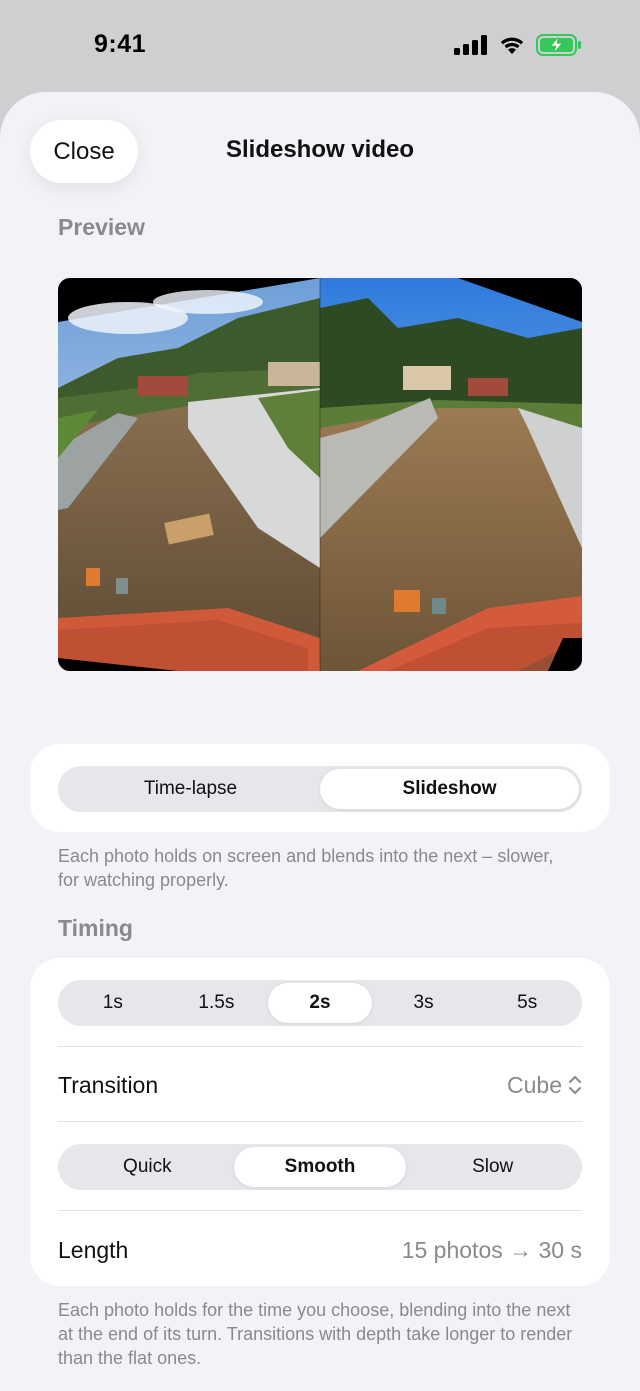 The image size is (640, 1391). I want to click on preview-left-photo, so click(189, 474).